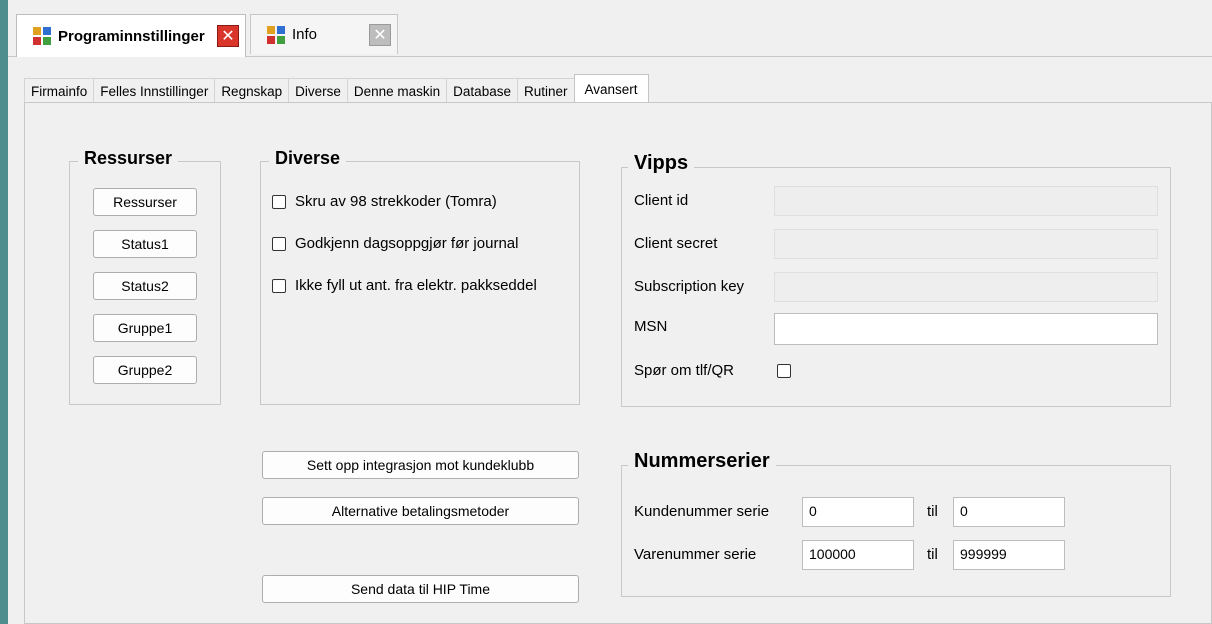 This screenshot has width=1212, height=624. I want to click on tab-rutiner: Rutiner, so click(545, 91).